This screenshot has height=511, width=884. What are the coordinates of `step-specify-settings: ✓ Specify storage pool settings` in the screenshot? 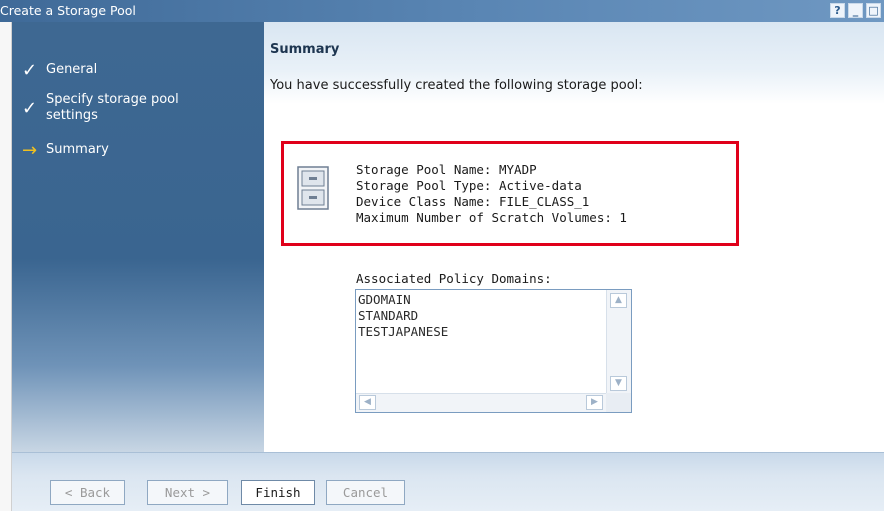 It's located at (119, 108).